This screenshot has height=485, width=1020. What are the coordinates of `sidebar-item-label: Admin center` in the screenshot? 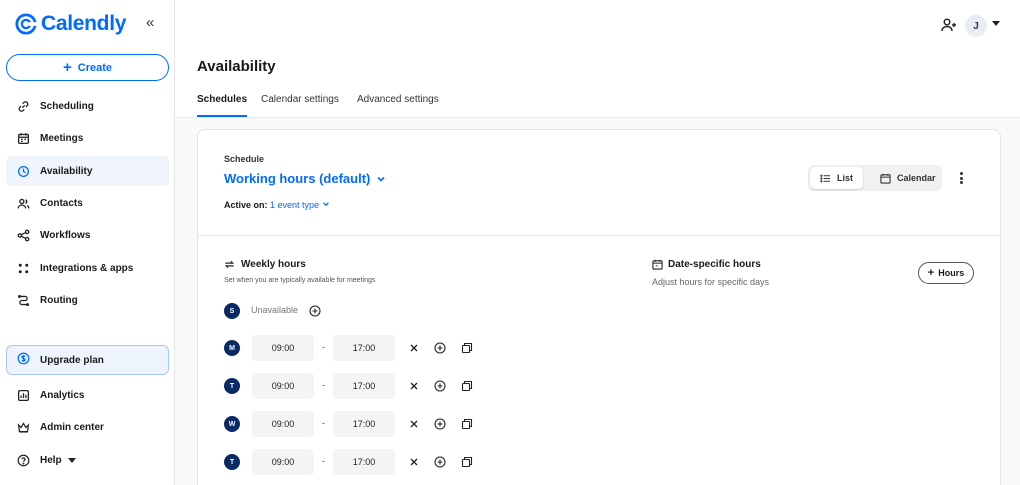 It's located at (72, 427).